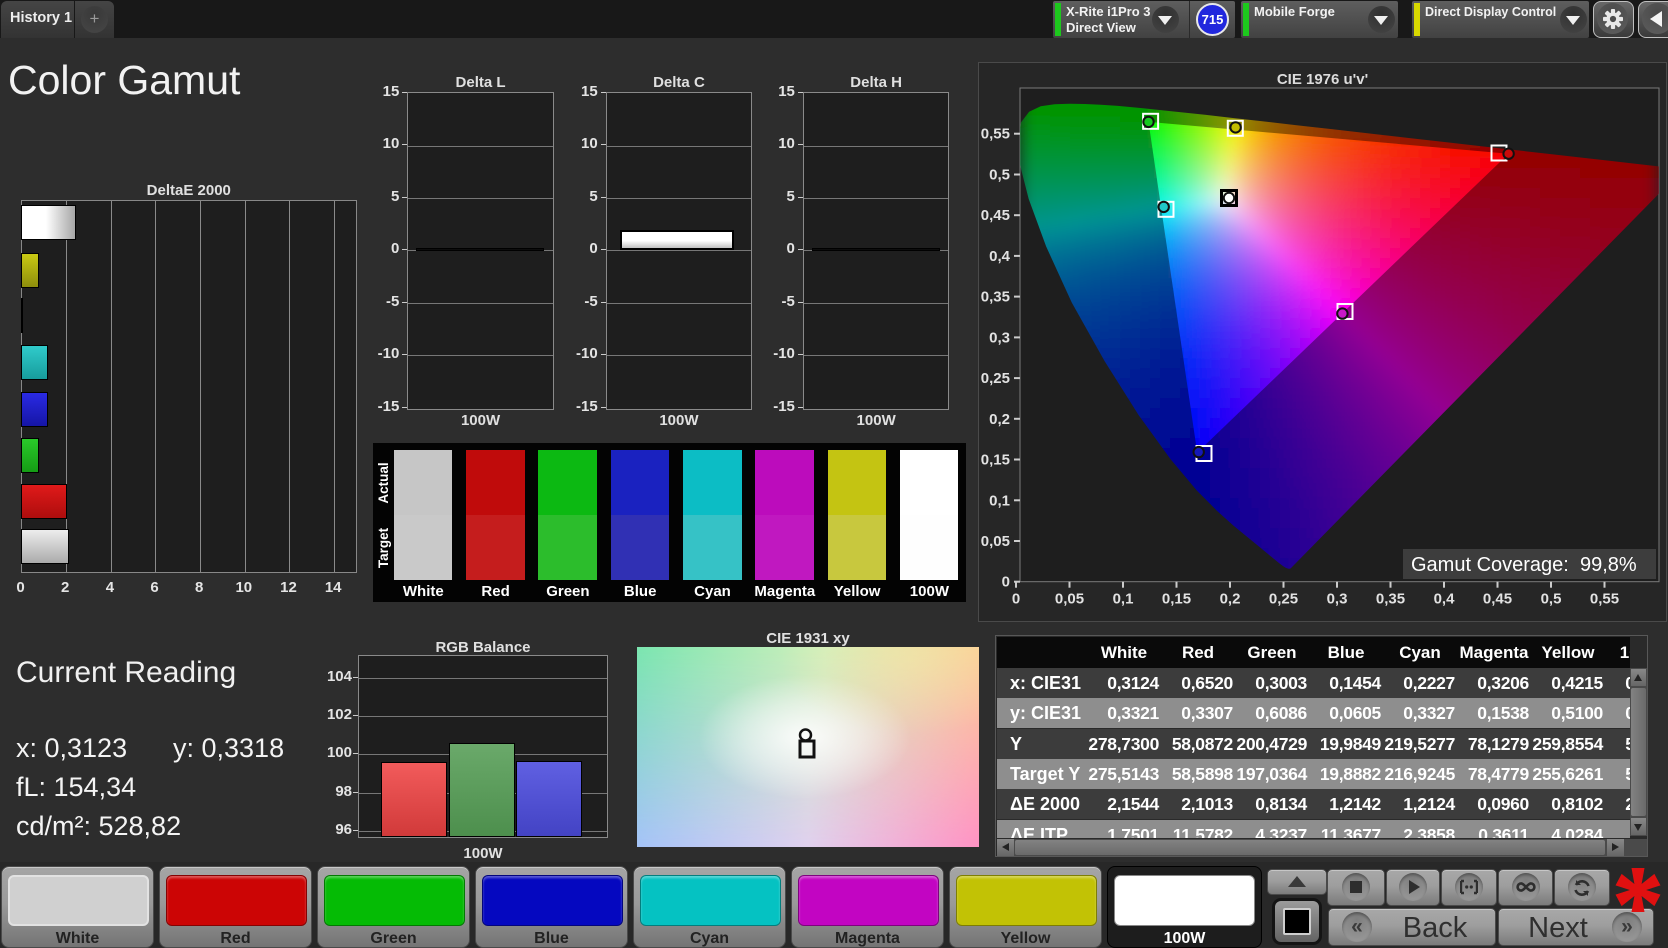 The width and height of the screenshot is (1668, 948). Describe the element at coordinates (1524, 565) in the screenshot. I see `svg-text: Gamut Coverage: 99,8%` at that location.